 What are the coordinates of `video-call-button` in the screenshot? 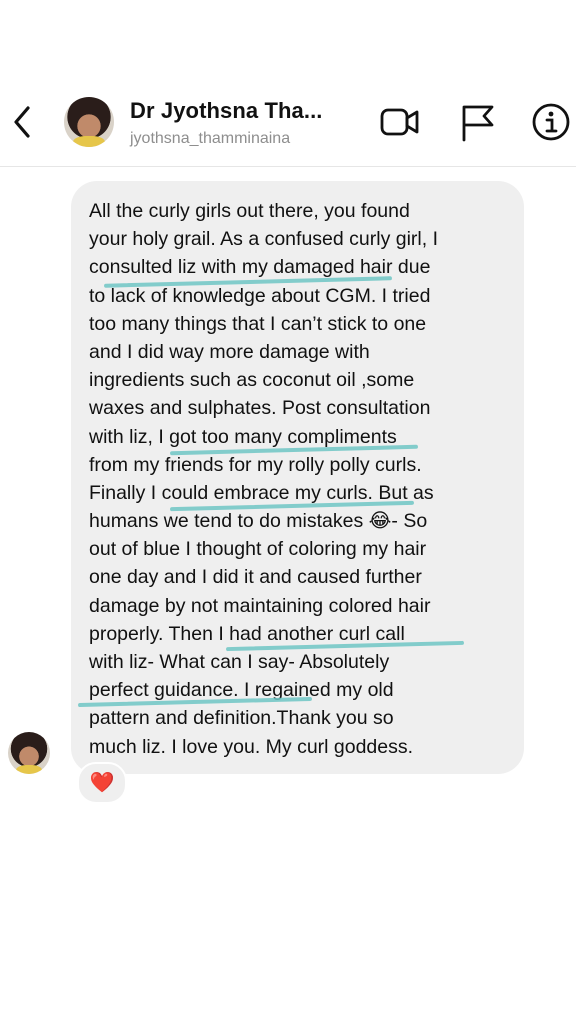 It's located at (400, 122).